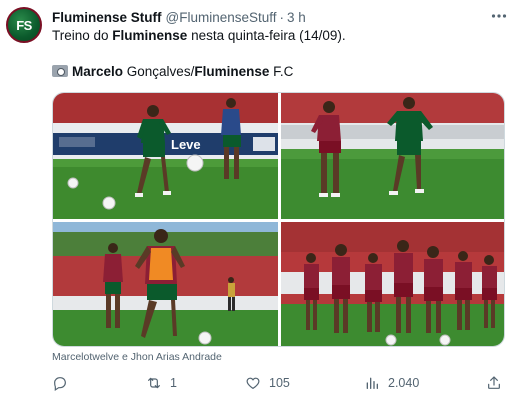 The image size is (523, 400). What do you see at coordinates (173, 383) in the screenshot?
I see `retweet-count: 1` at bounding box center [173, 383].